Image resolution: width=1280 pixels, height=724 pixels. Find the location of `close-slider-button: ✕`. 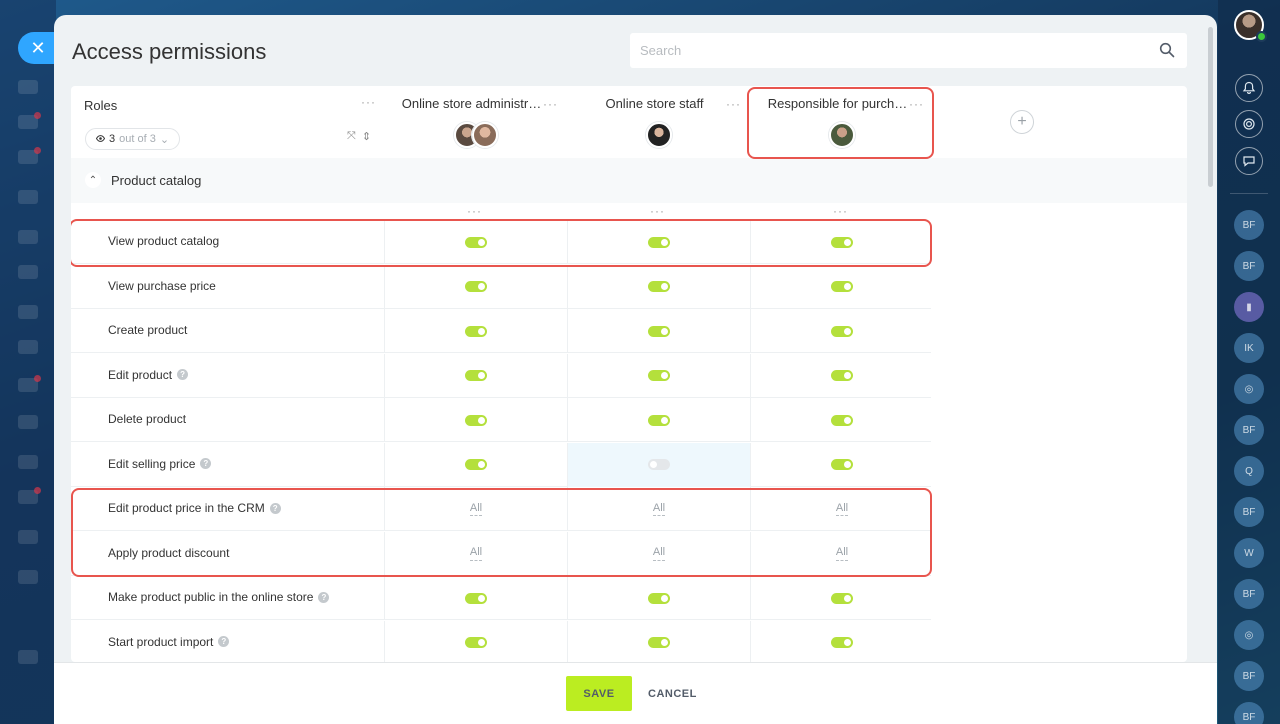

close-slider-button: ✕ is located at coordinates (38, 48).